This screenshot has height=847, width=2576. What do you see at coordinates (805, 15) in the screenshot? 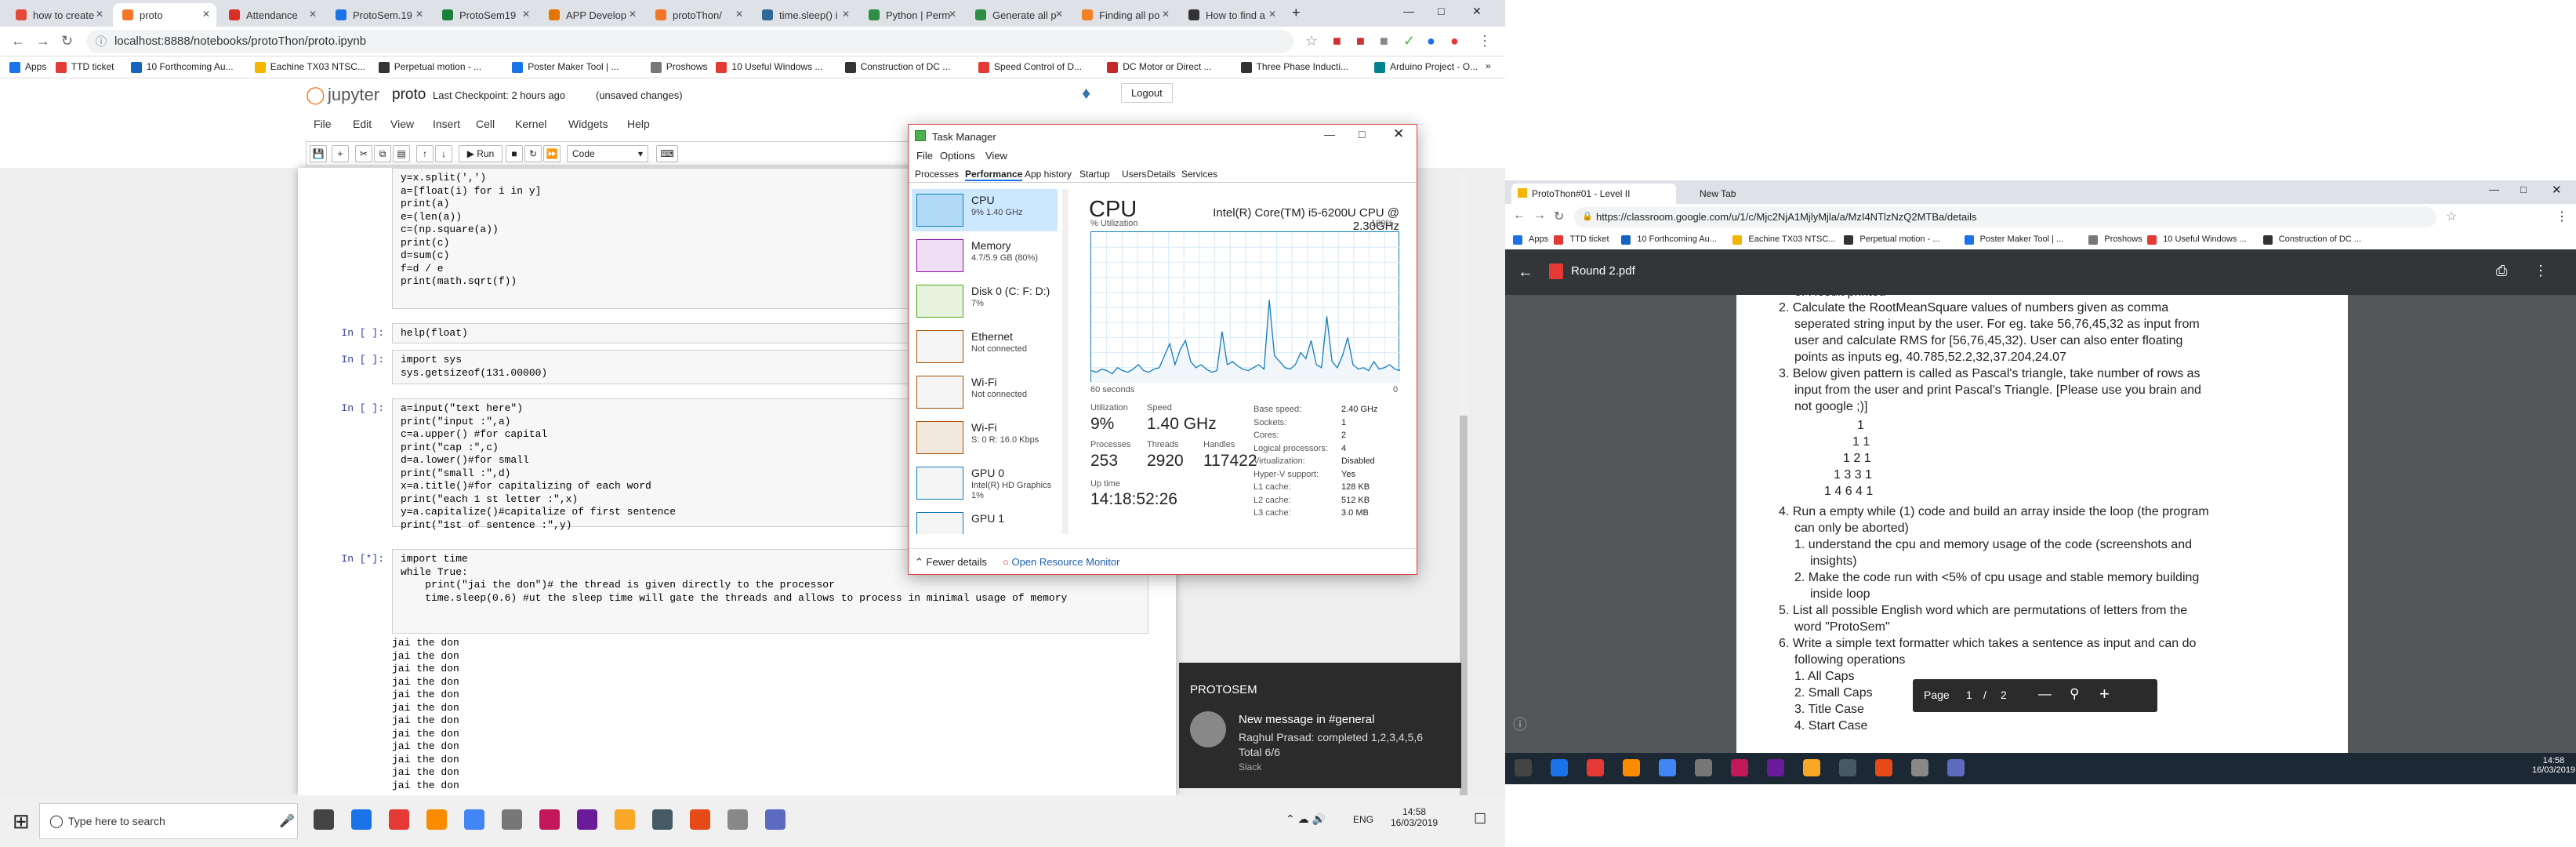
I see `tab-7: time.sleep() i ✕` at bounding box center [805, 15].